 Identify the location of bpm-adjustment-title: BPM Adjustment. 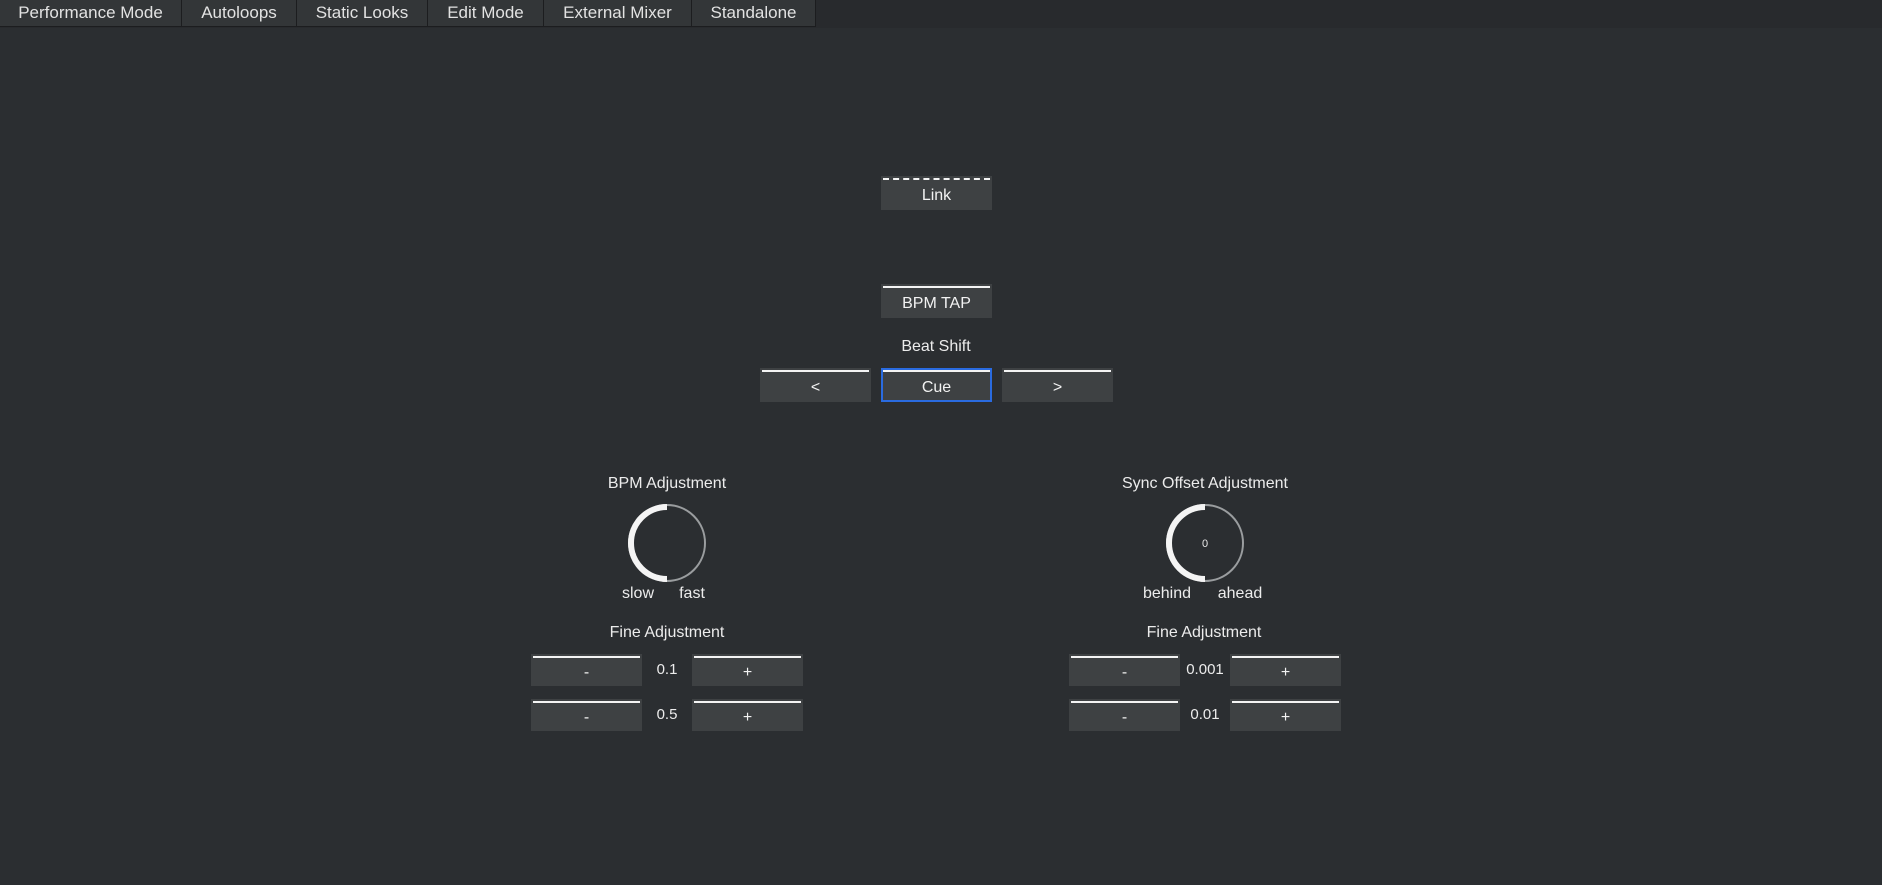
(667, 483).